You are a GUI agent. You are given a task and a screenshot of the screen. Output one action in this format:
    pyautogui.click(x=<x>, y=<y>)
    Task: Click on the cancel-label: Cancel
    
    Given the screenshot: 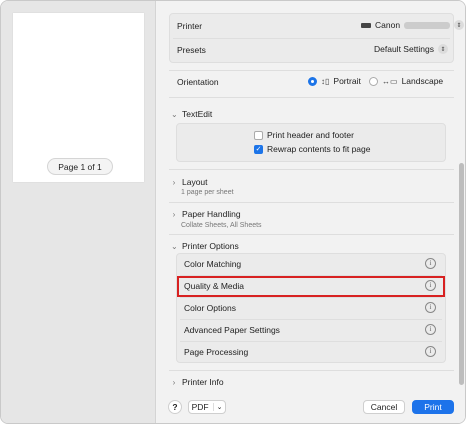 What is the action you would take?
    pyautogui.click(x=384, y=407)
    